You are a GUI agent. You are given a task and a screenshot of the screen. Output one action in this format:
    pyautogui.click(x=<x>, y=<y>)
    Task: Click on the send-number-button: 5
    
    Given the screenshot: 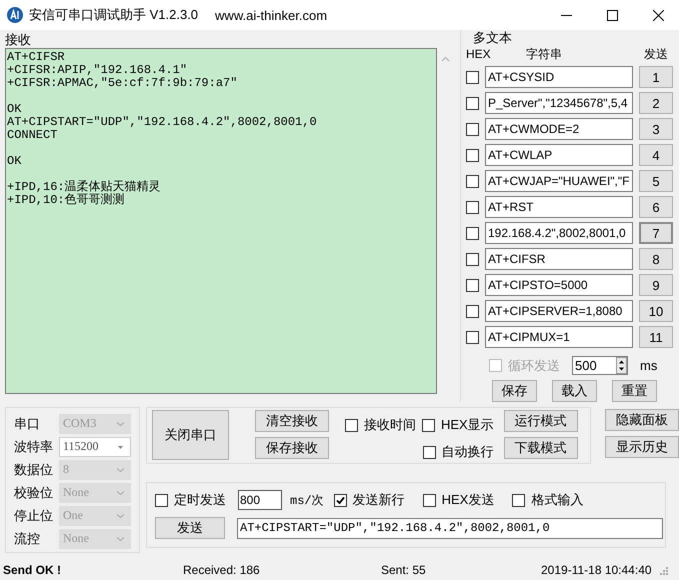 What is the action you would take?
    pyautogui.click(x=656, y=181)
    